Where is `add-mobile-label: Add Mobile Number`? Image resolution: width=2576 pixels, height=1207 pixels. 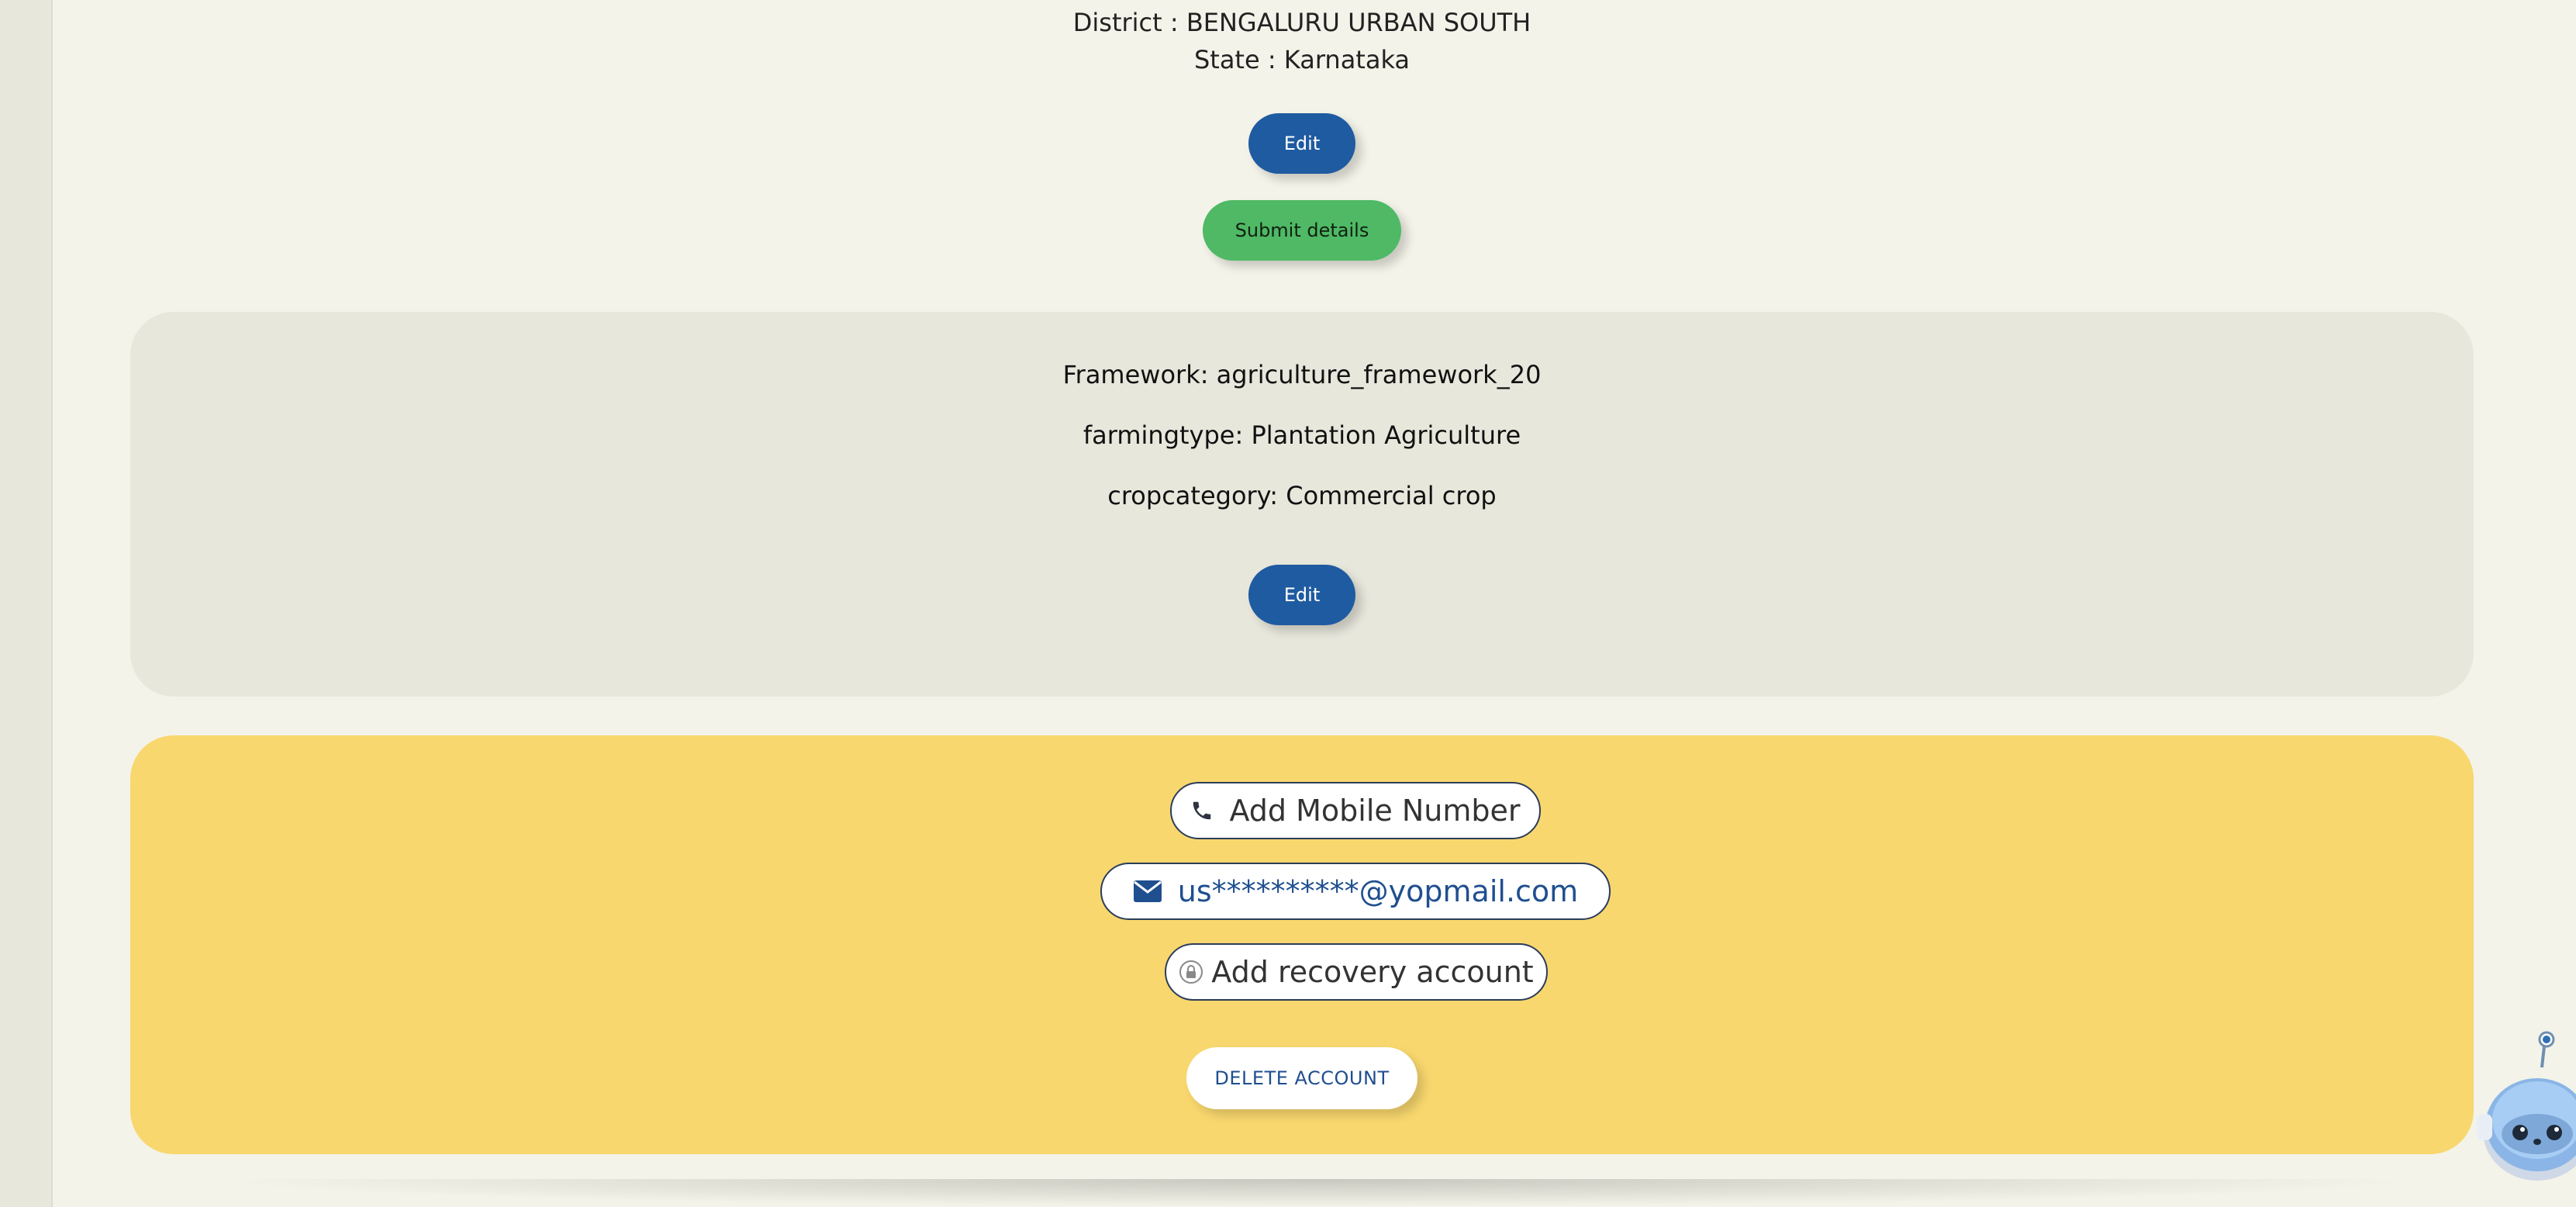 add-mobile-label: Add Mobile Number is located at coordinates (1375, 811).